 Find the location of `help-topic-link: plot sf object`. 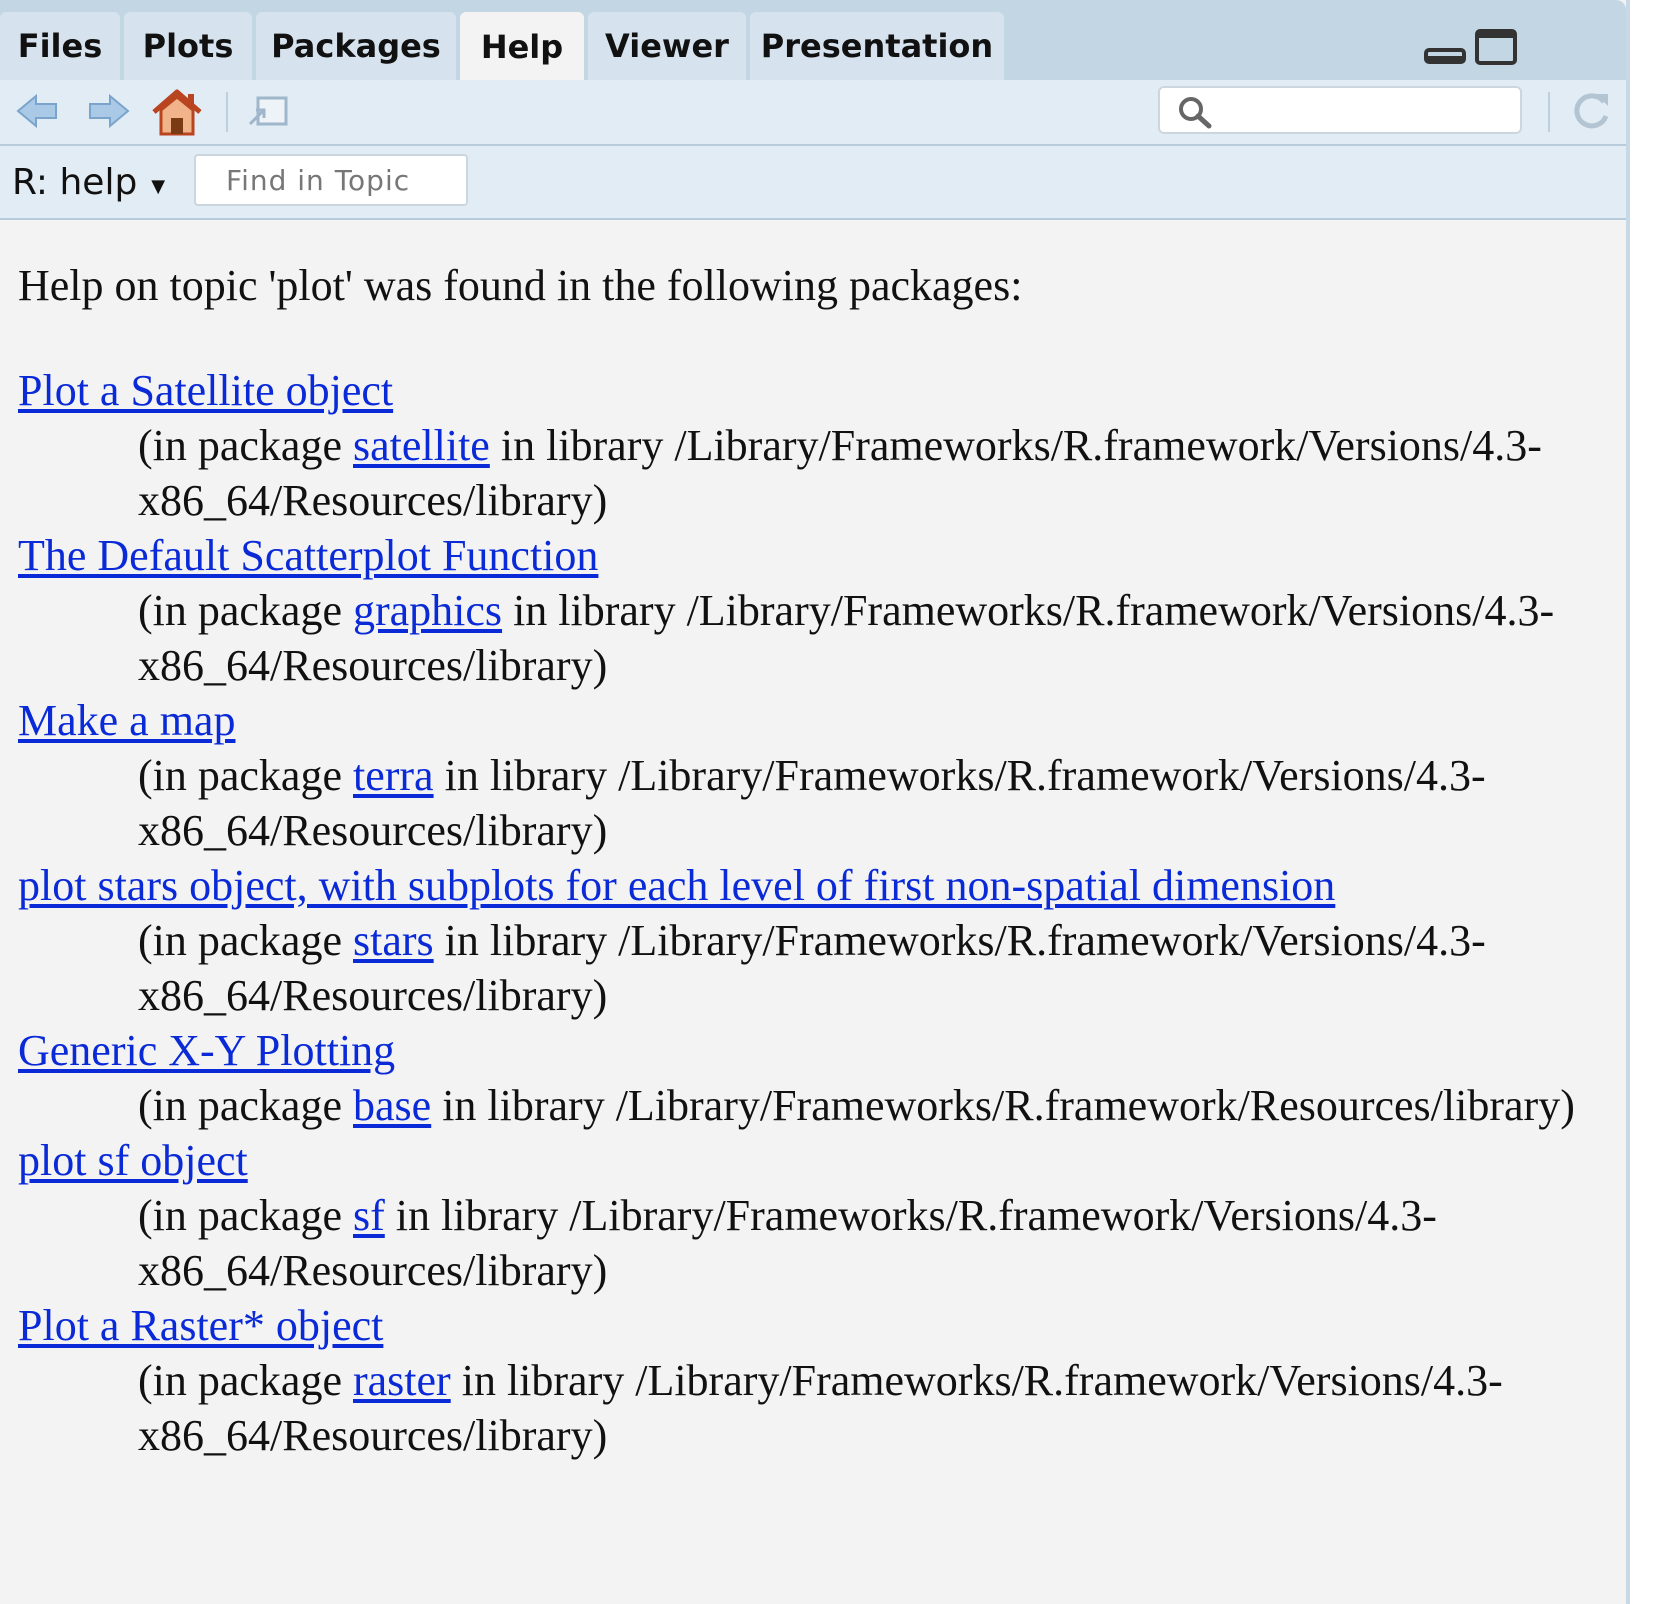

help-topic-link: plot sf object is located at coordinates (133, 1160).